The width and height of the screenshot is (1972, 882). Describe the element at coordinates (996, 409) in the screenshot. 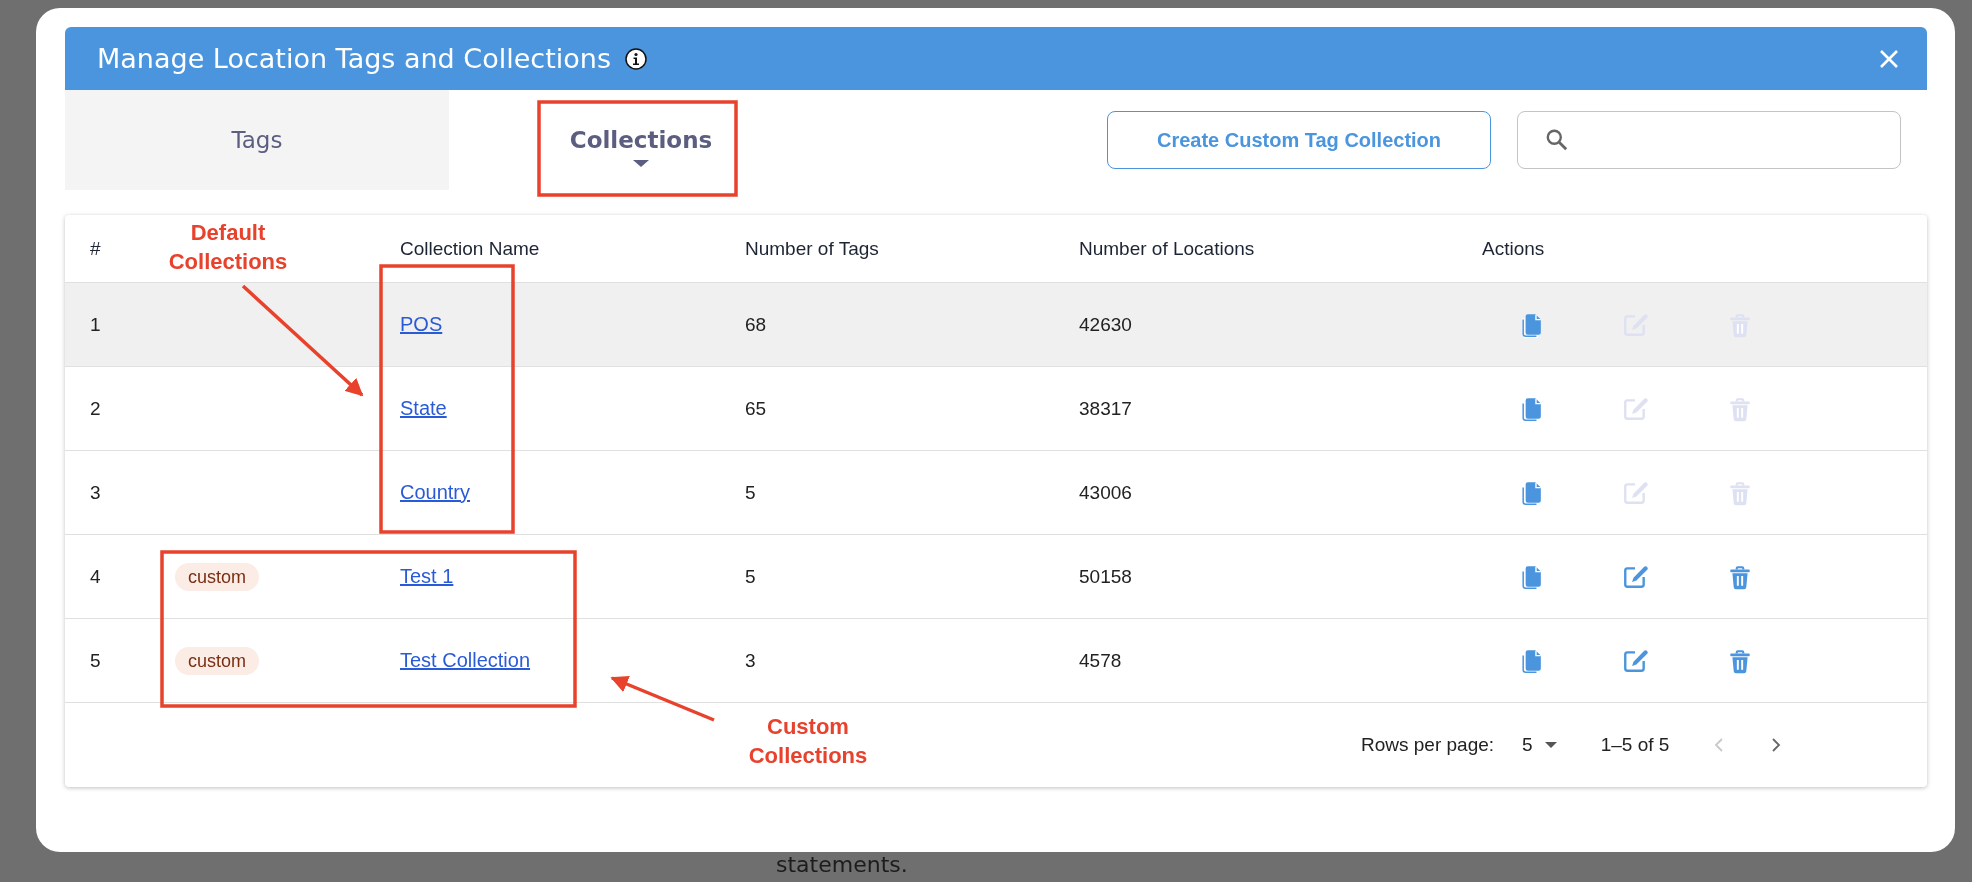

I see `table-row: 2 State 65 38317` at that location.